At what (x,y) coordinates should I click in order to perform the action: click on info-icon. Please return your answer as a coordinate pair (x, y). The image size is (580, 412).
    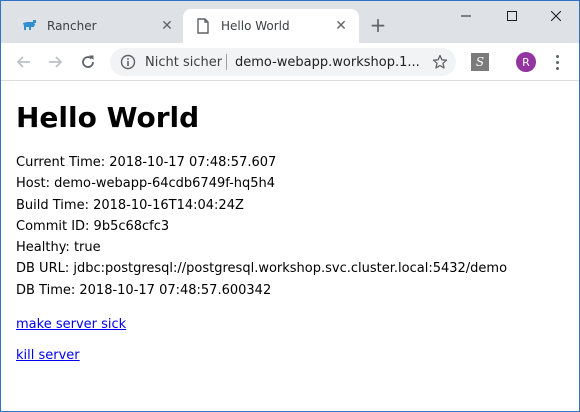
    Looking at the image, I should click on (128, 62).